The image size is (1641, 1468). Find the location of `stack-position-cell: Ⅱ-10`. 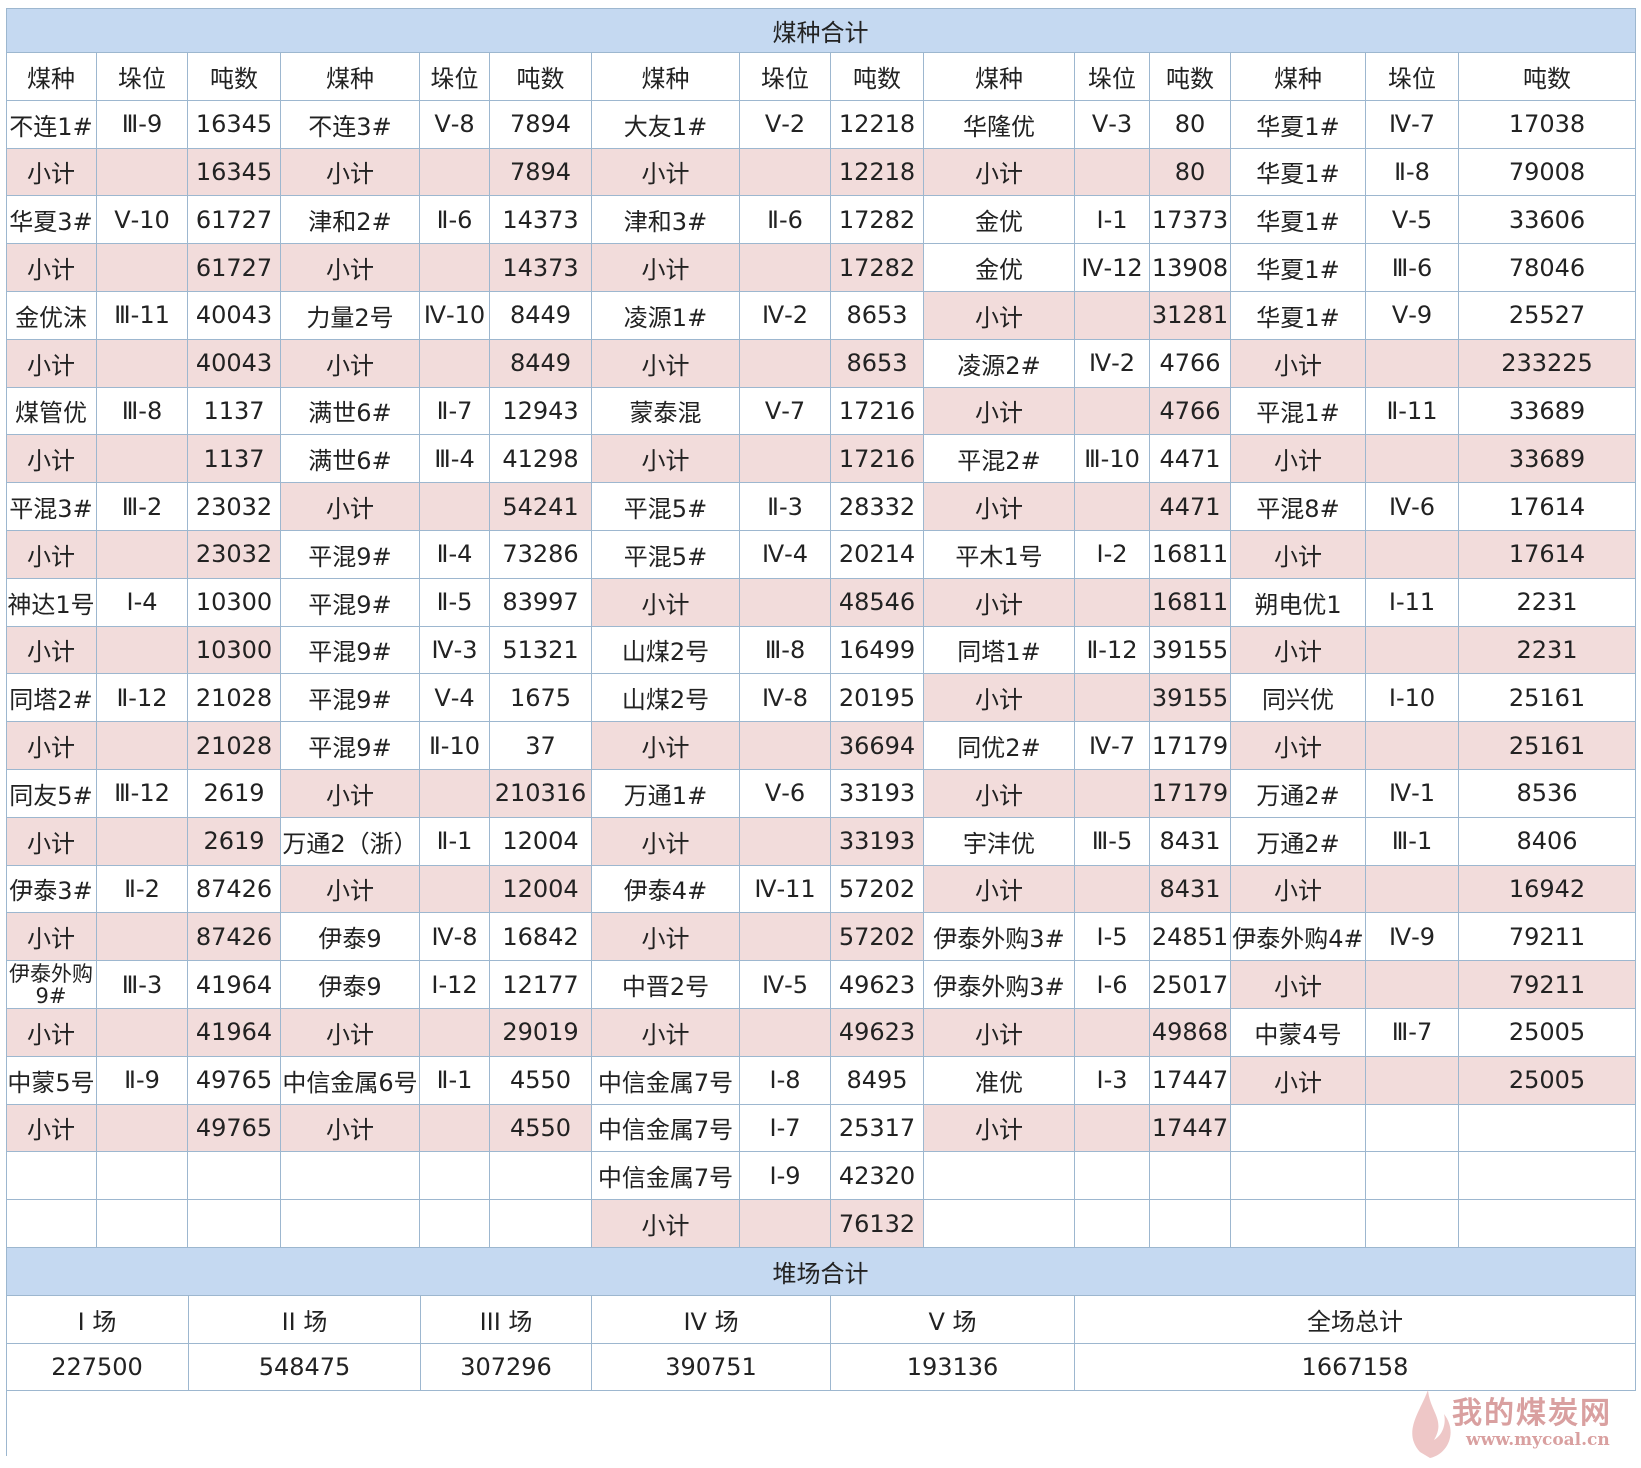

stack-position-cell: Ⅱ-10 is located at coordinates (455, 746).